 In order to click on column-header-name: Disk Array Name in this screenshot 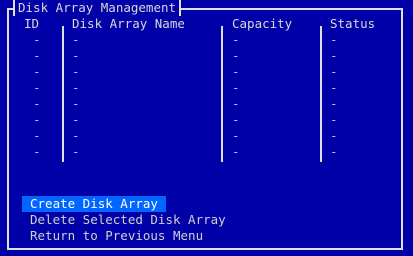, I will do `click(128, 23)`.